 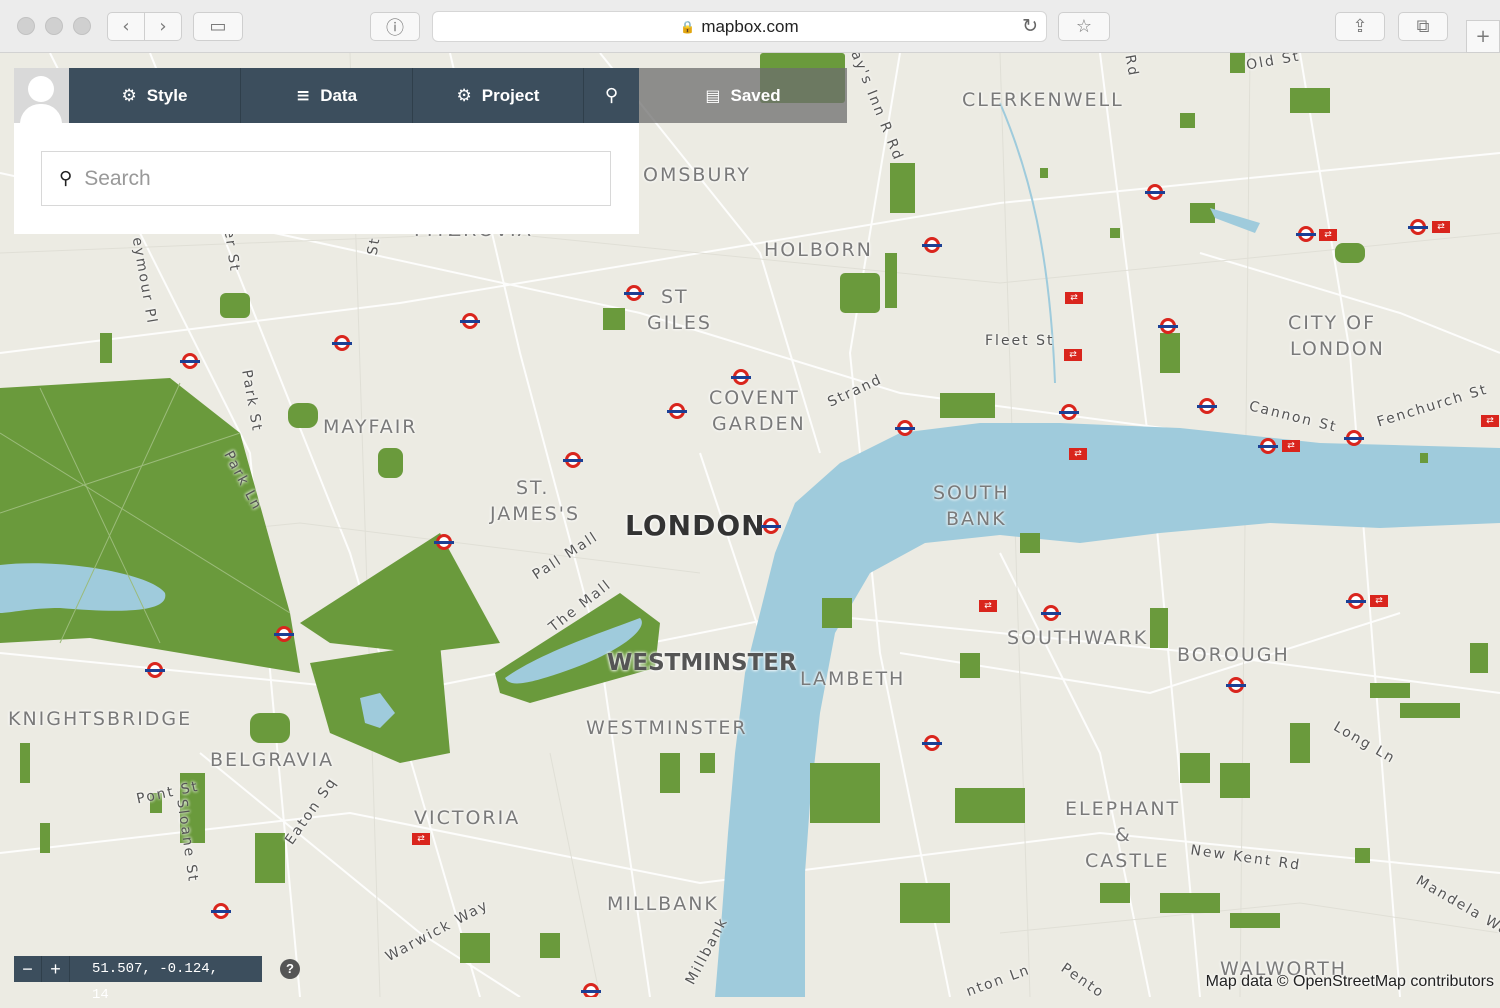 I want to click on tabs-overview-button: ⧉, so click(x=1423, y=26).